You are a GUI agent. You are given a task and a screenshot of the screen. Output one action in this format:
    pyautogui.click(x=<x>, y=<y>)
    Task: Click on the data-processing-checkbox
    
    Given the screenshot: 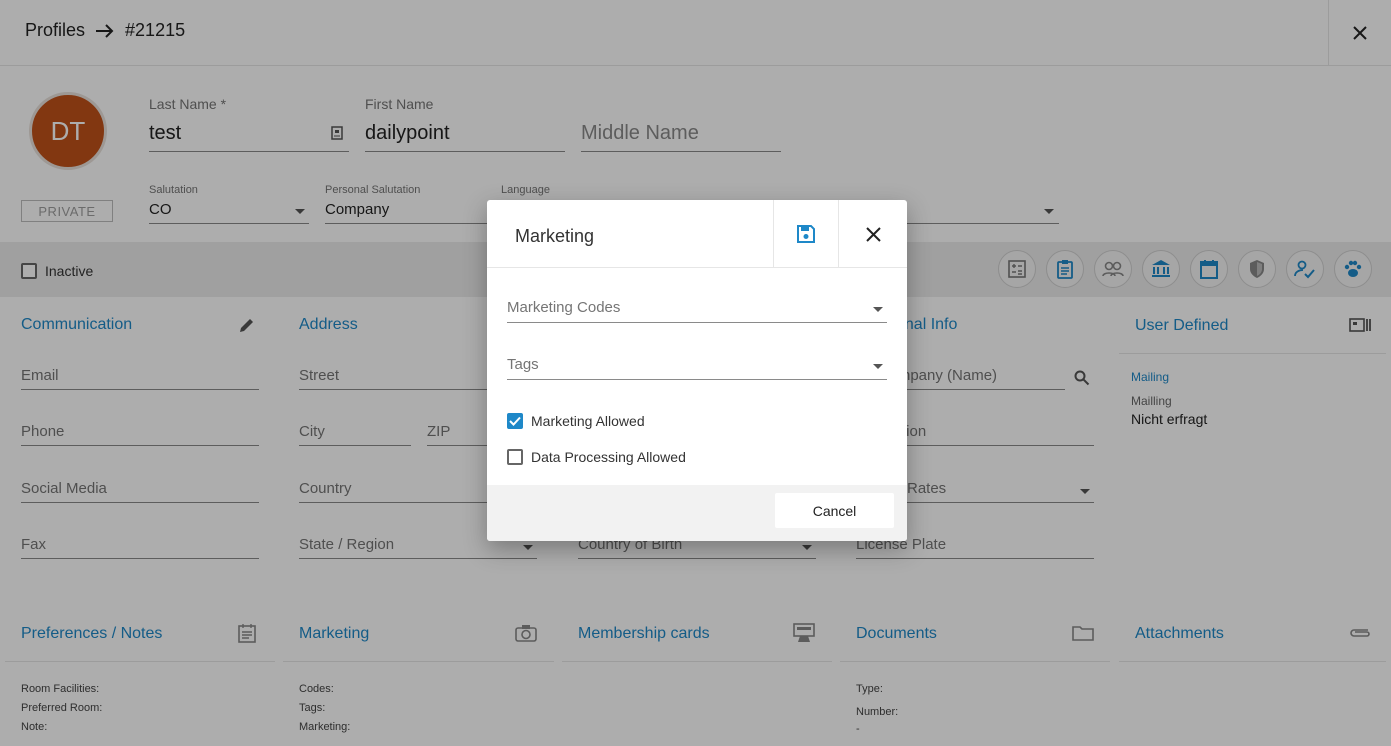 What is the action you would take?
    pyautogui.click(x=515, y=457)
    